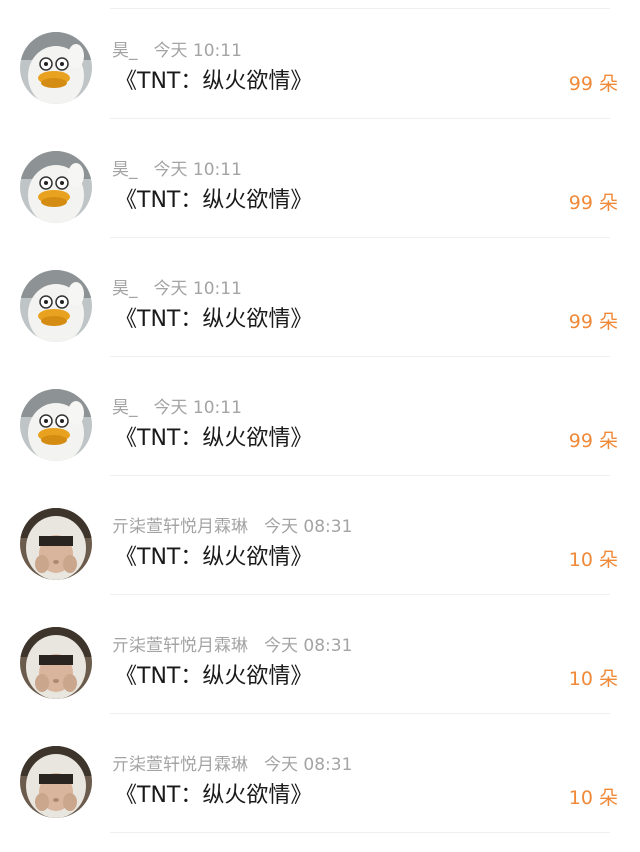 The height and width of the screenshot is (852, 640). What do you see at coordinates (360, 832) in the screenshot?
I see `row-divider` at bounding box center [360, 832].